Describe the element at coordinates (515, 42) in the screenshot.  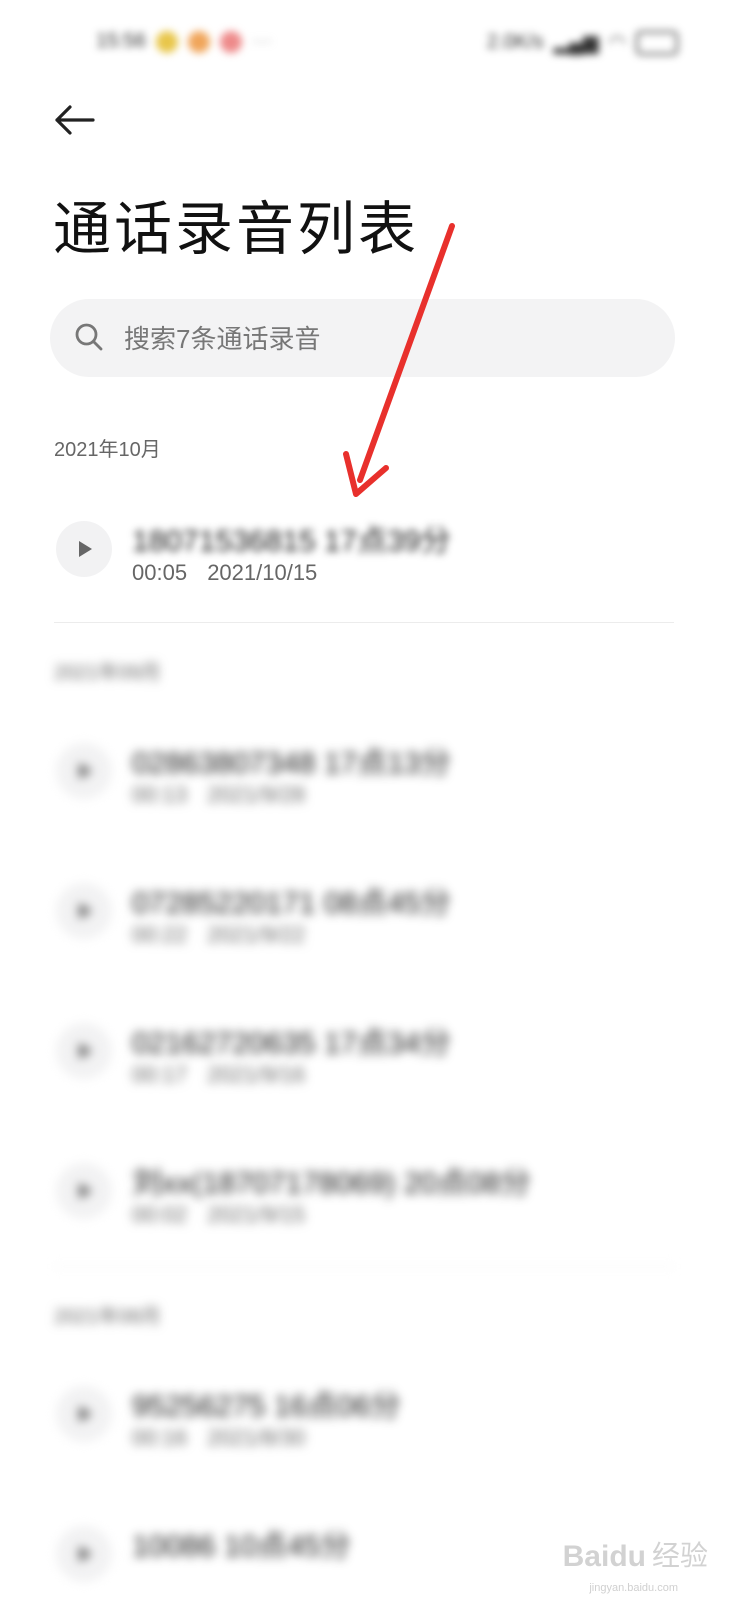
I see `network-speed: 2.0K/s` at that location.